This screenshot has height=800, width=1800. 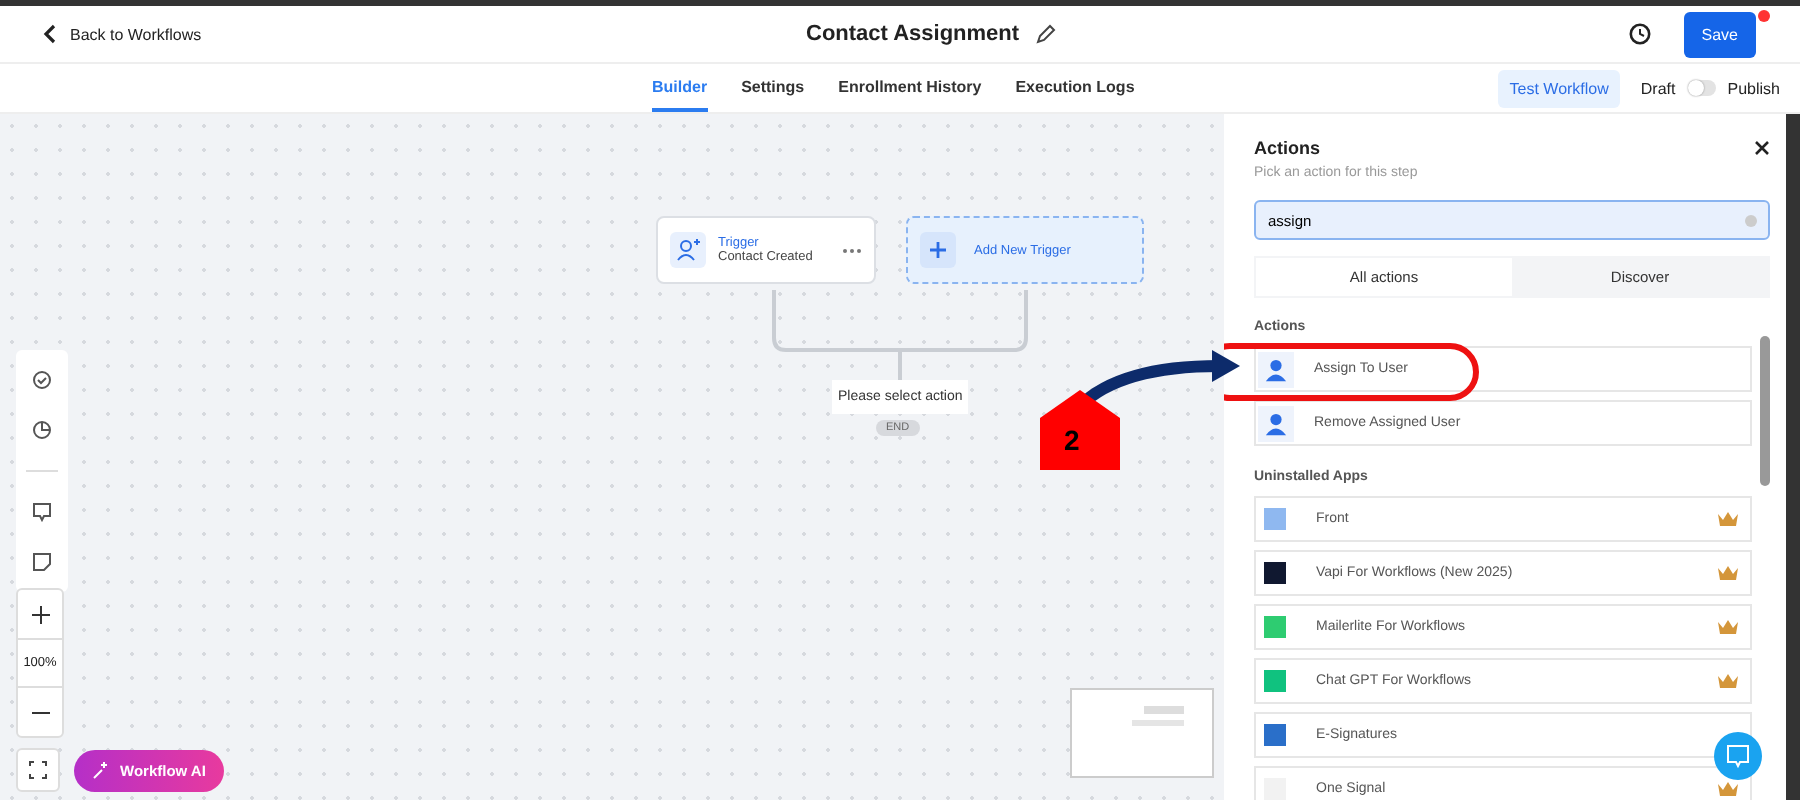 I want to click on scrollbar, so click(x=1765, y=411).